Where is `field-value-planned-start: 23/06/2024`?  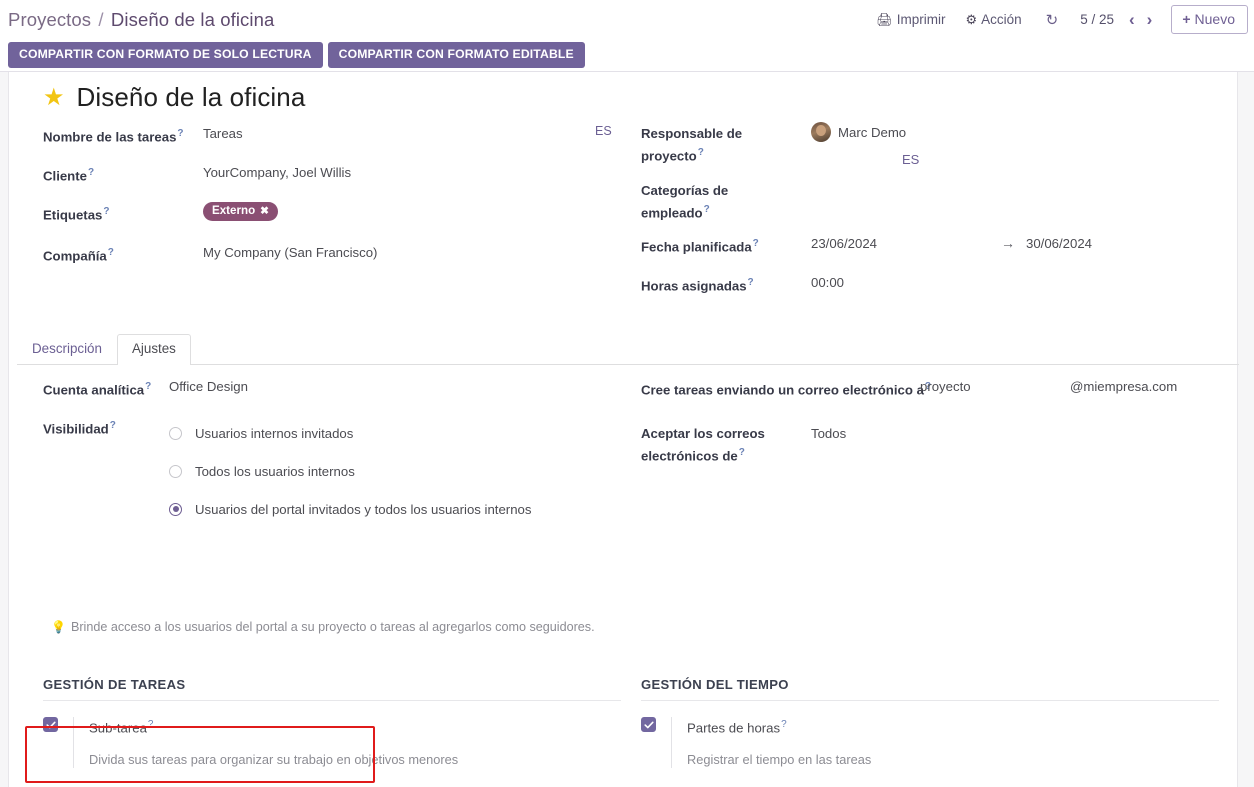 field-value-planned-start: 23/06/2024 is located at coordinates (844, 243).